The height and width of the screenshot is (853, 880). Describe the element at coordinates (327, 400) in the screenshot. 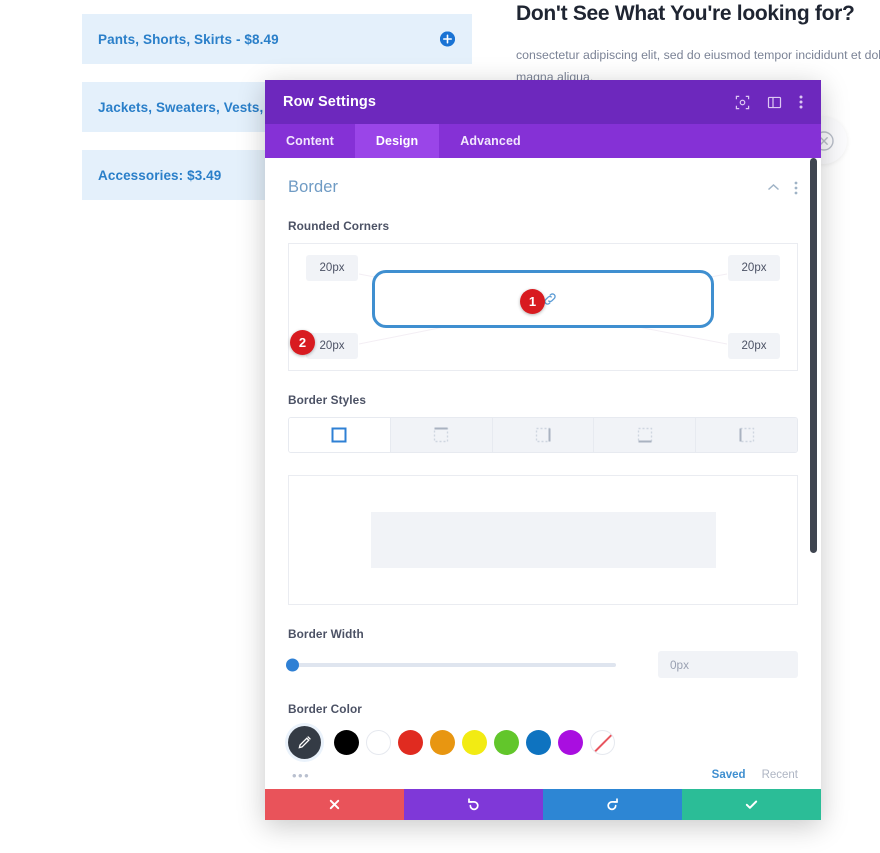

I see `border-styles-label: Border Styles` at that location.